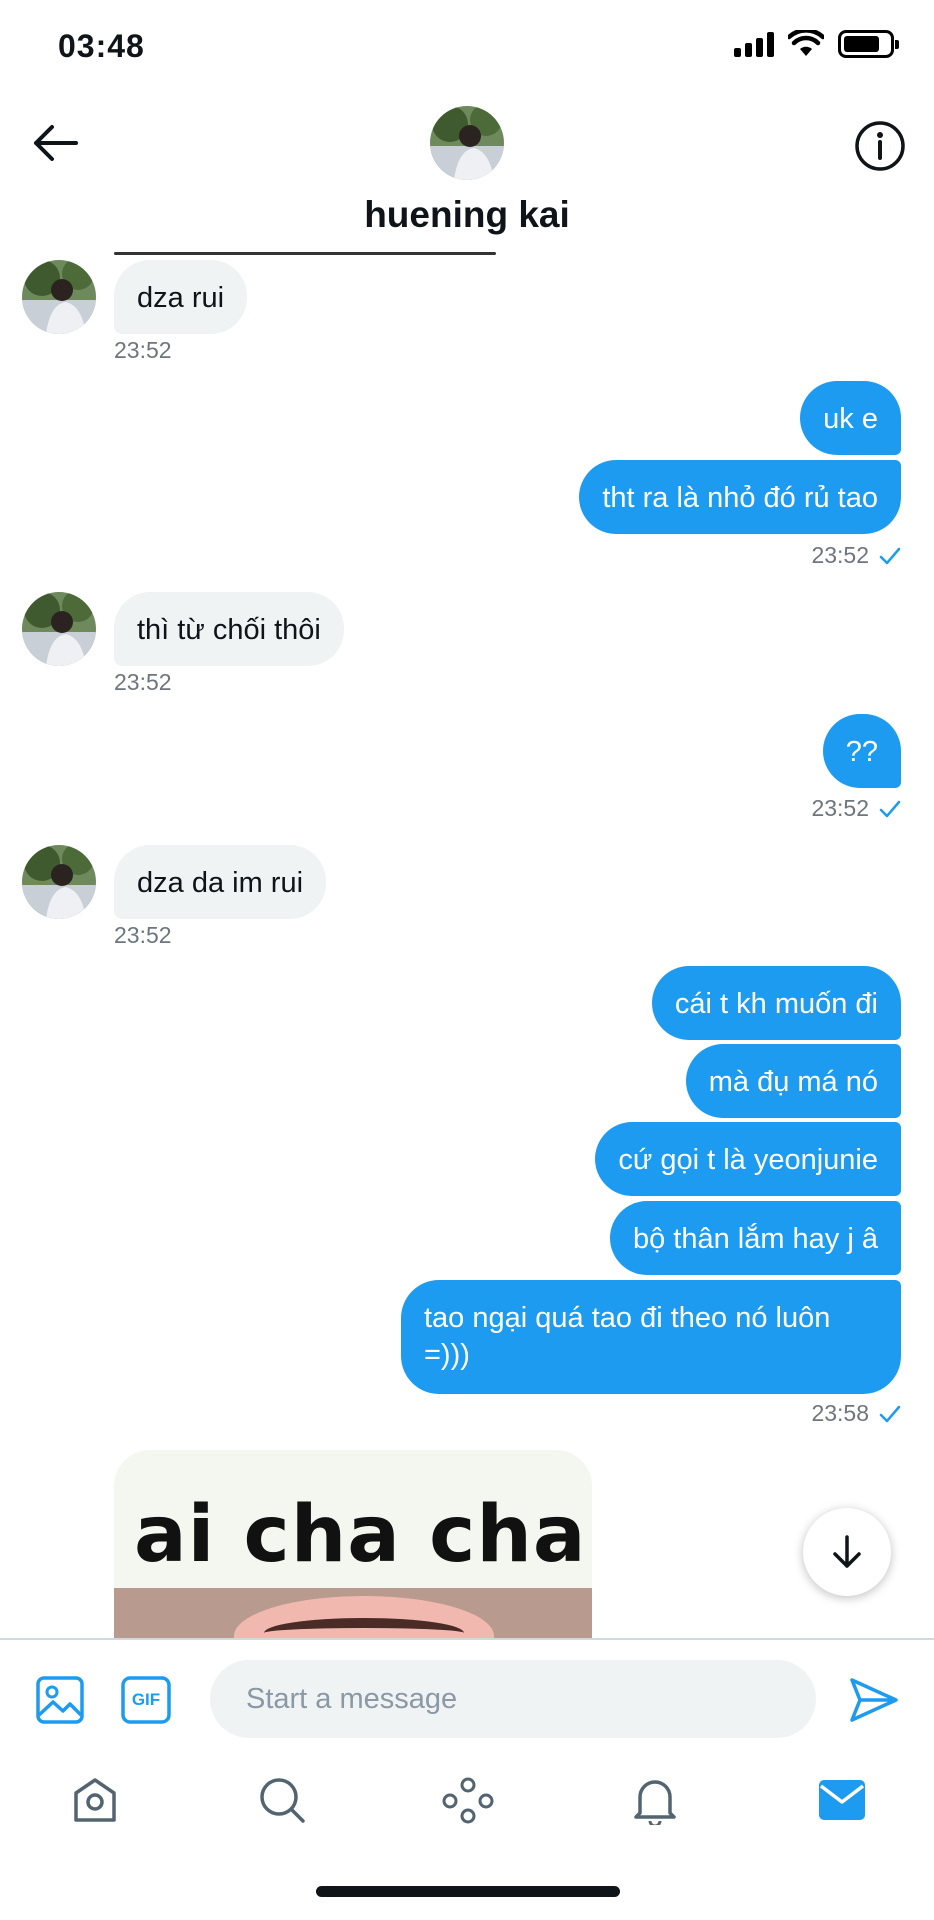  I want to click on cellular-signal-icon, so click(754, 44).